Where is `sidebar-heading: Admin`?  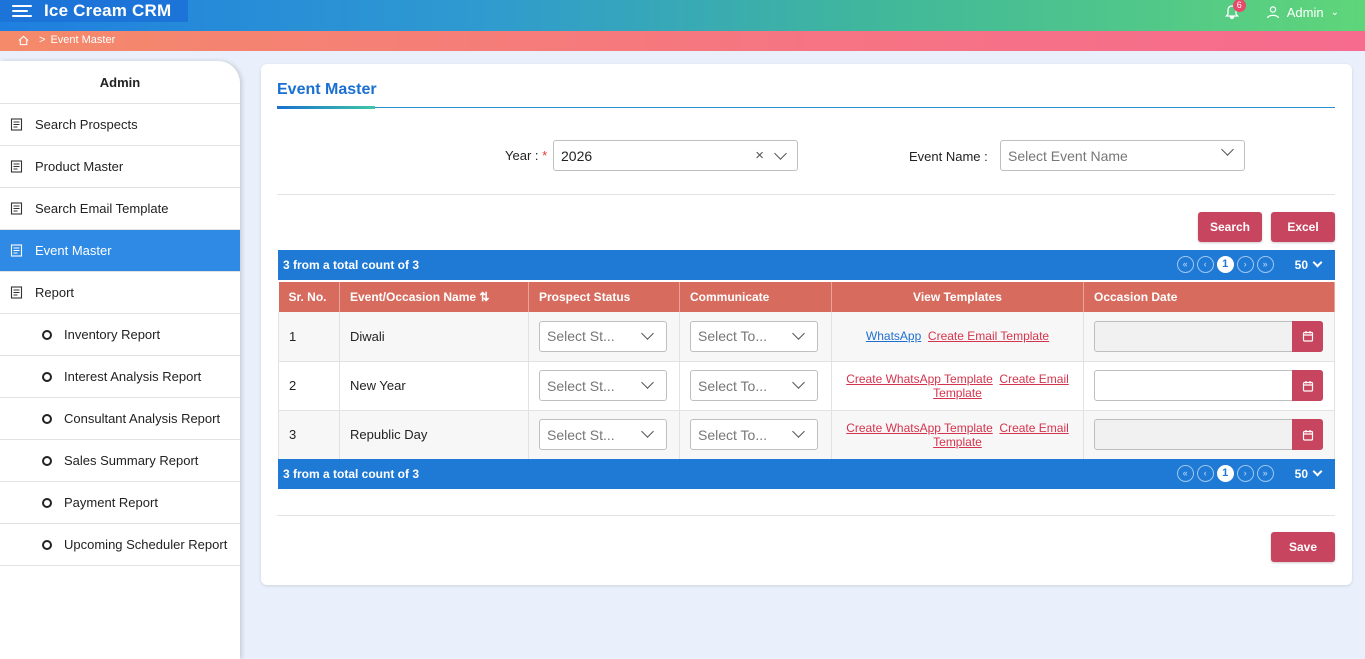
sidebar-heading: Admin is located at coordinates (120, 82).